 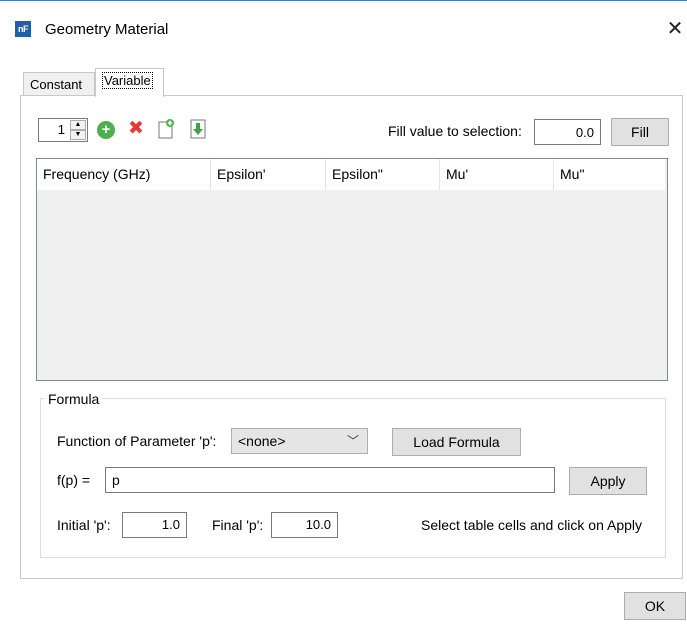 I want to click on tab-constant: Constant, so click(x=59, y=84).